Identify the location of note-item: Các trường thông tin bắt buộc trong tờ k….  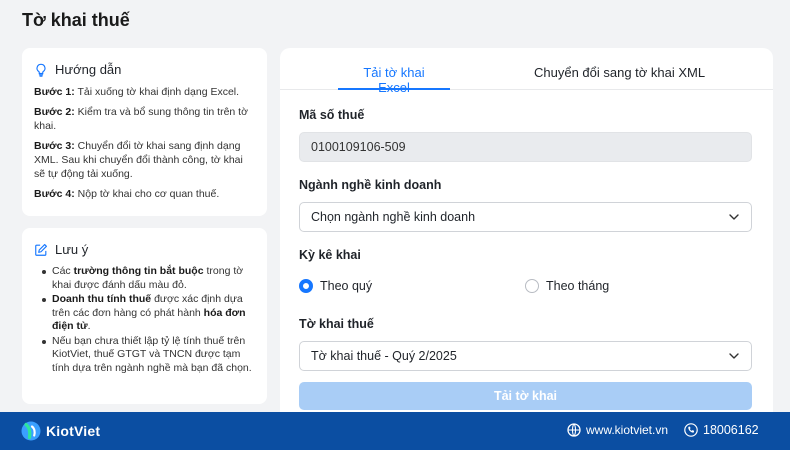
(148, 278).